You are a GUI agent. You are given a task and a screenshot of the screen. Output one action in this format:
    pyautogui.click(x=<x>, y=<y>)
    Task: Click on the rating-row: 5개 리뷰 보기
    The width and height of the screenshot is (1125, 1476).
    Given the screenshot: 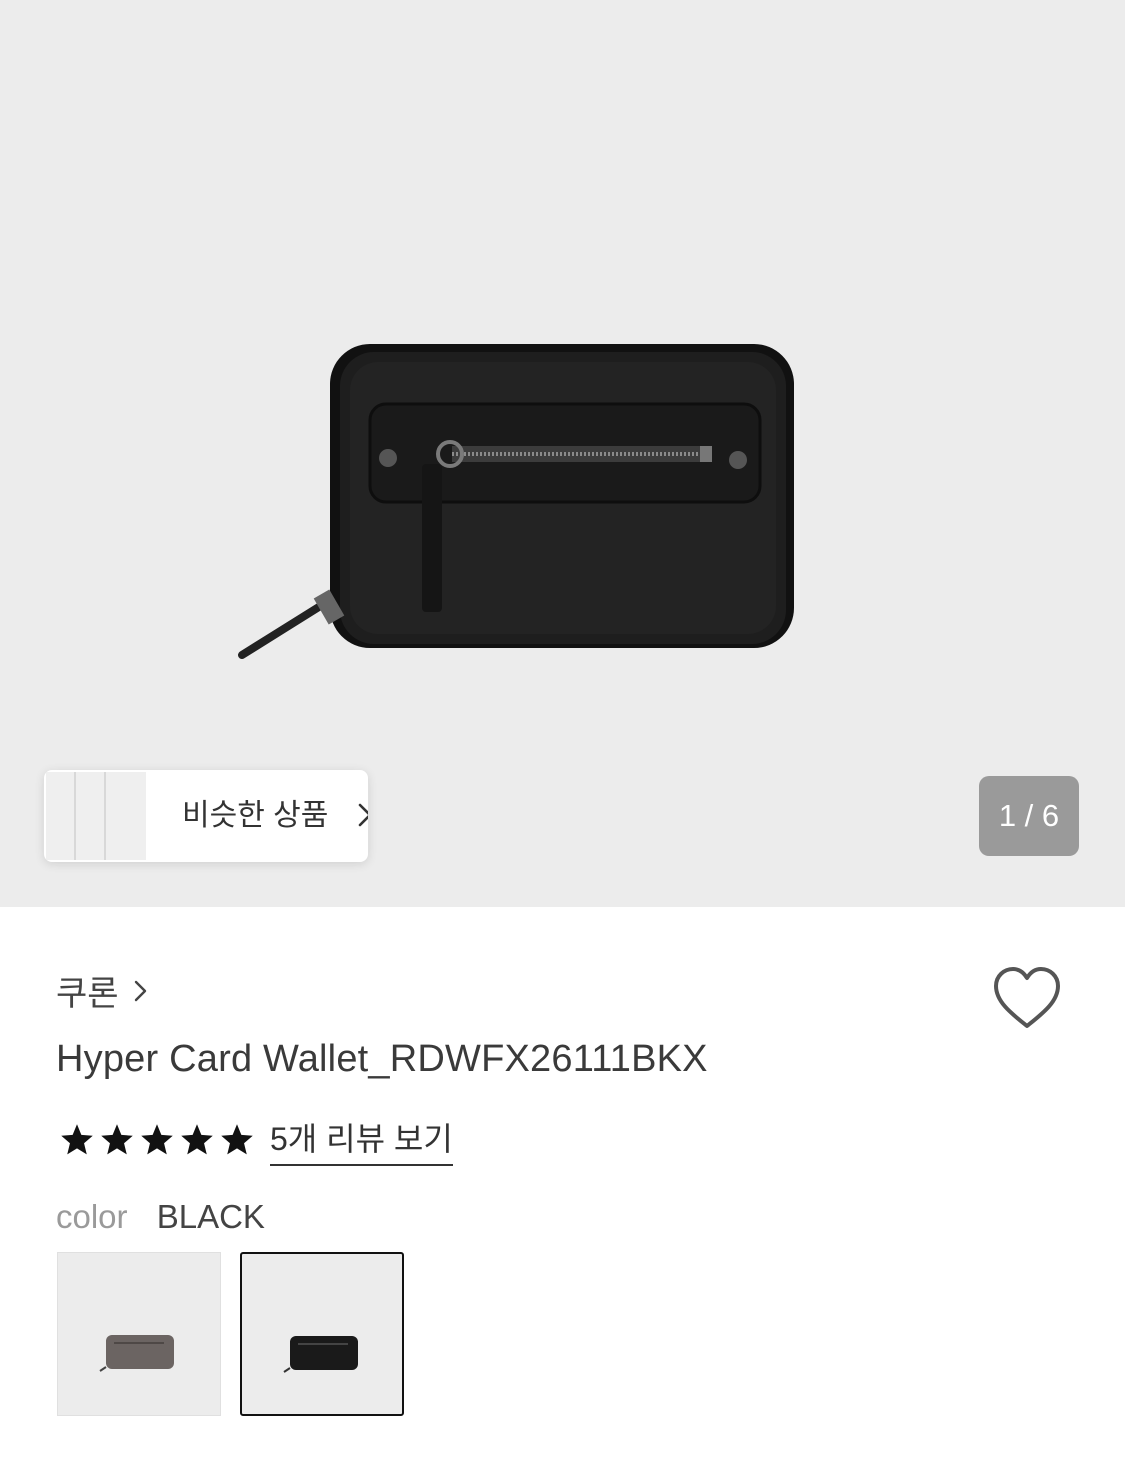 What is the action you would take?
    pyautogui.click(x=255, y=1140)
    